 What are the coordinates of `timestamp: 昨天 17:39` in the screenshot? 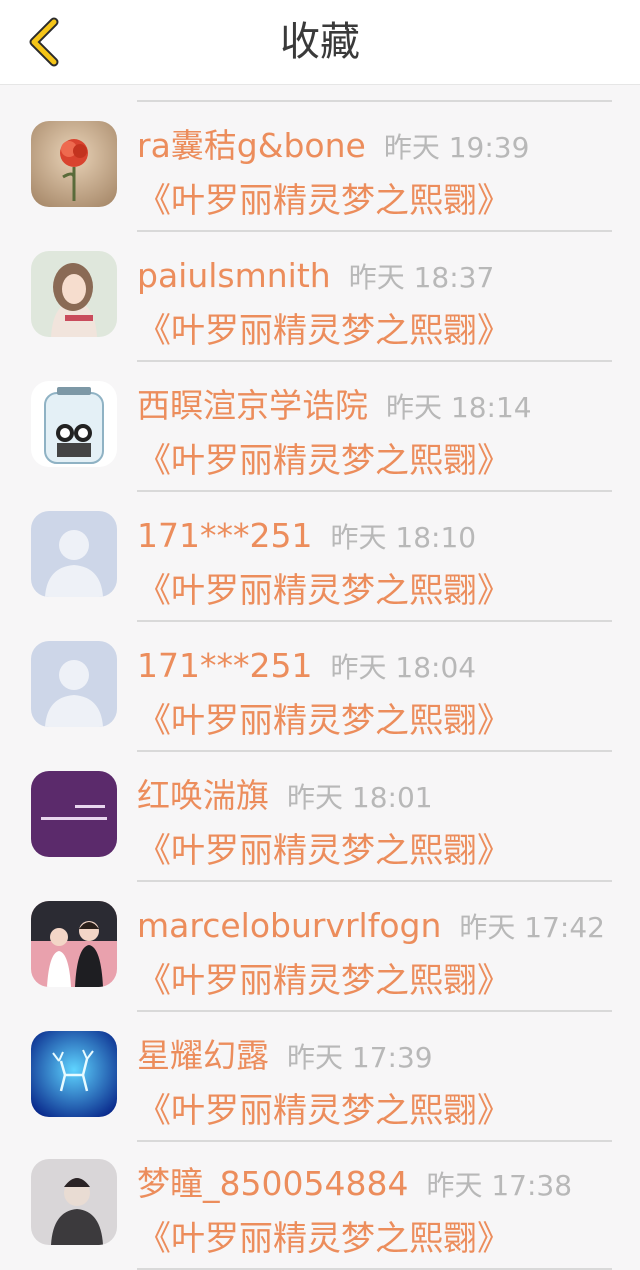 It's located at (360, 1057).